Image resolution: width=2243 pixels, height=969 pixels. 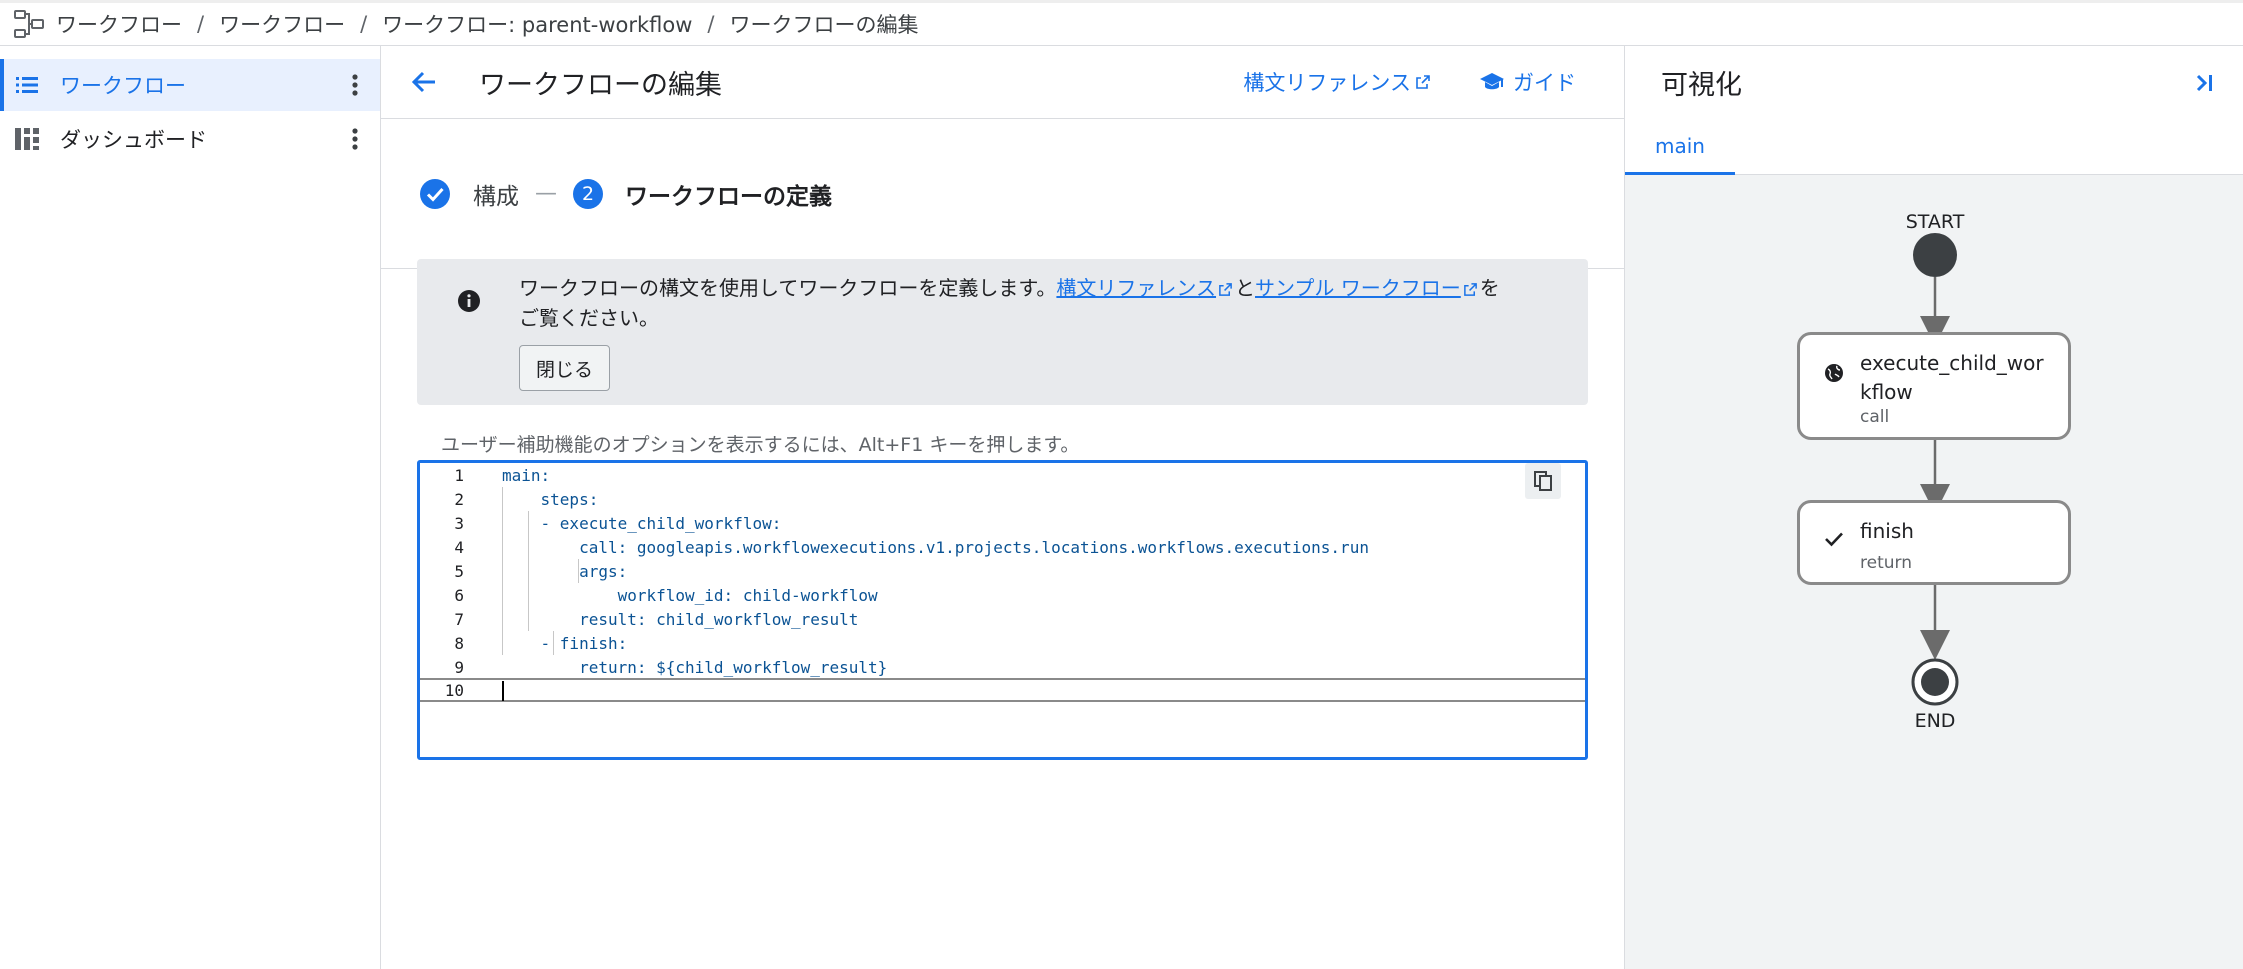 I want to click on node-name: execute_child_wor kflow, so click(x=1952, y=378).